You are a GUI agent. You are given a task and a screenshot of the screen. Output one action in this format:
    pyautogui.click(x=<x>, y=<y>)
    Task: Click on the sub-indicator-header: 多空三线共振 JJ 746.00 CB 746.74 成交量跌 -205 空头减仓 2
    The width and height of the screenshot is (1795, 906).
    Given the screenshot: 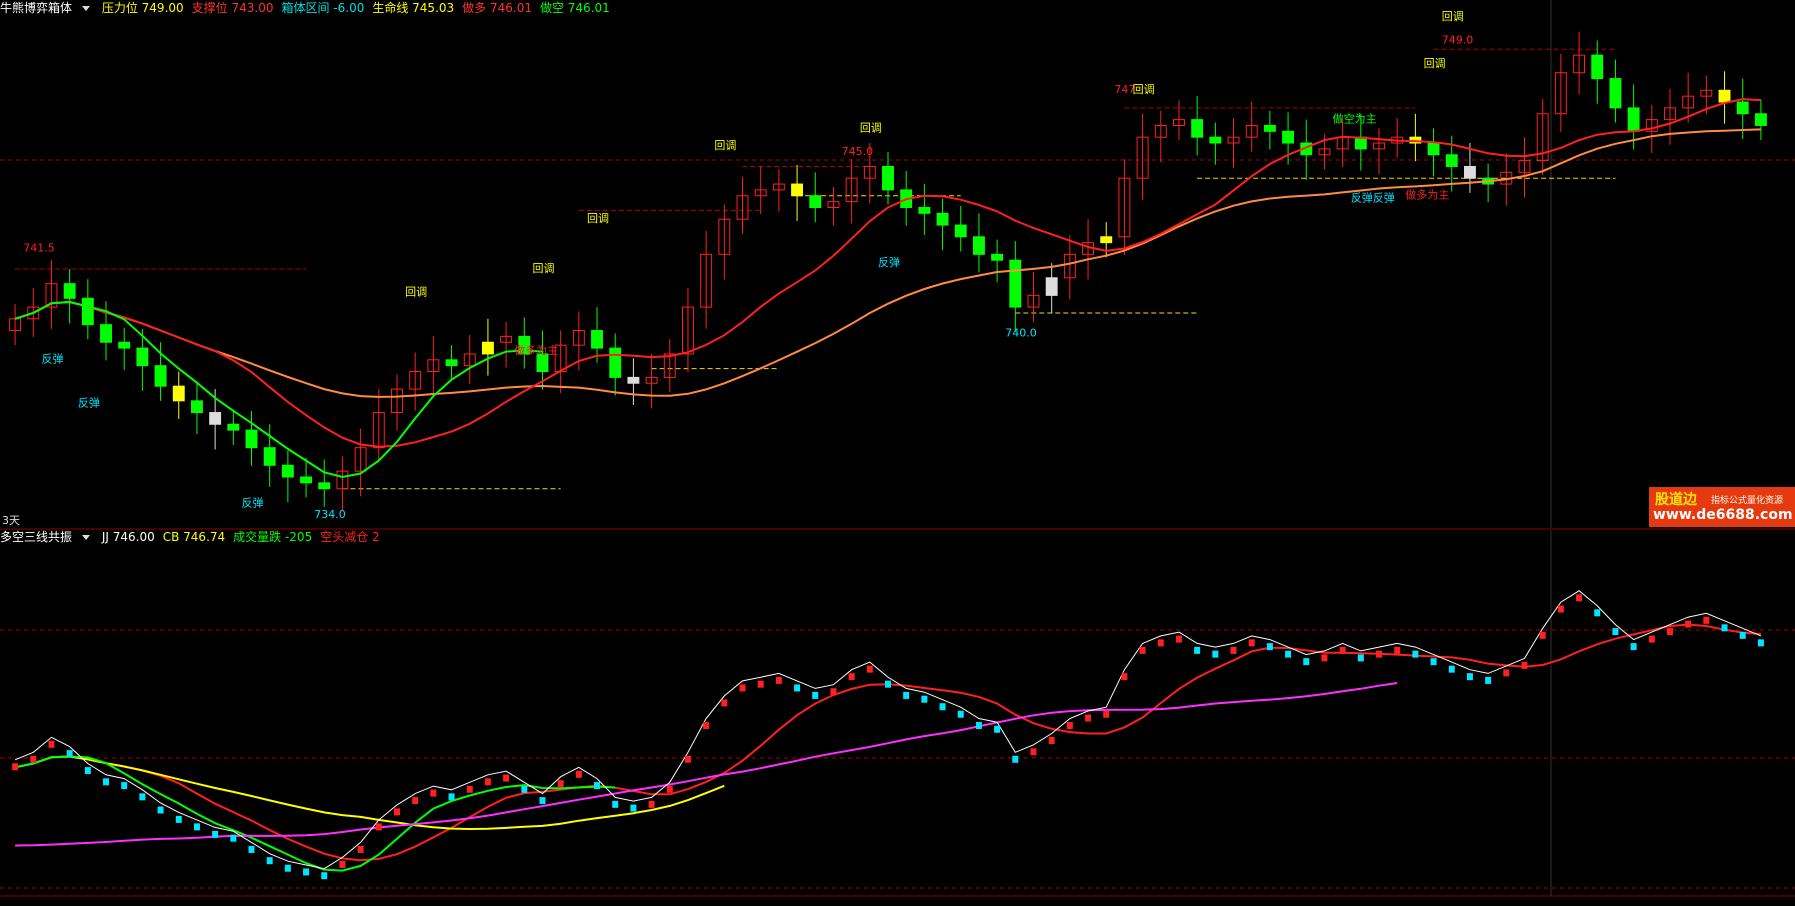 What is the action you would take?
    pyautogui.click(x=198, y=537)
    